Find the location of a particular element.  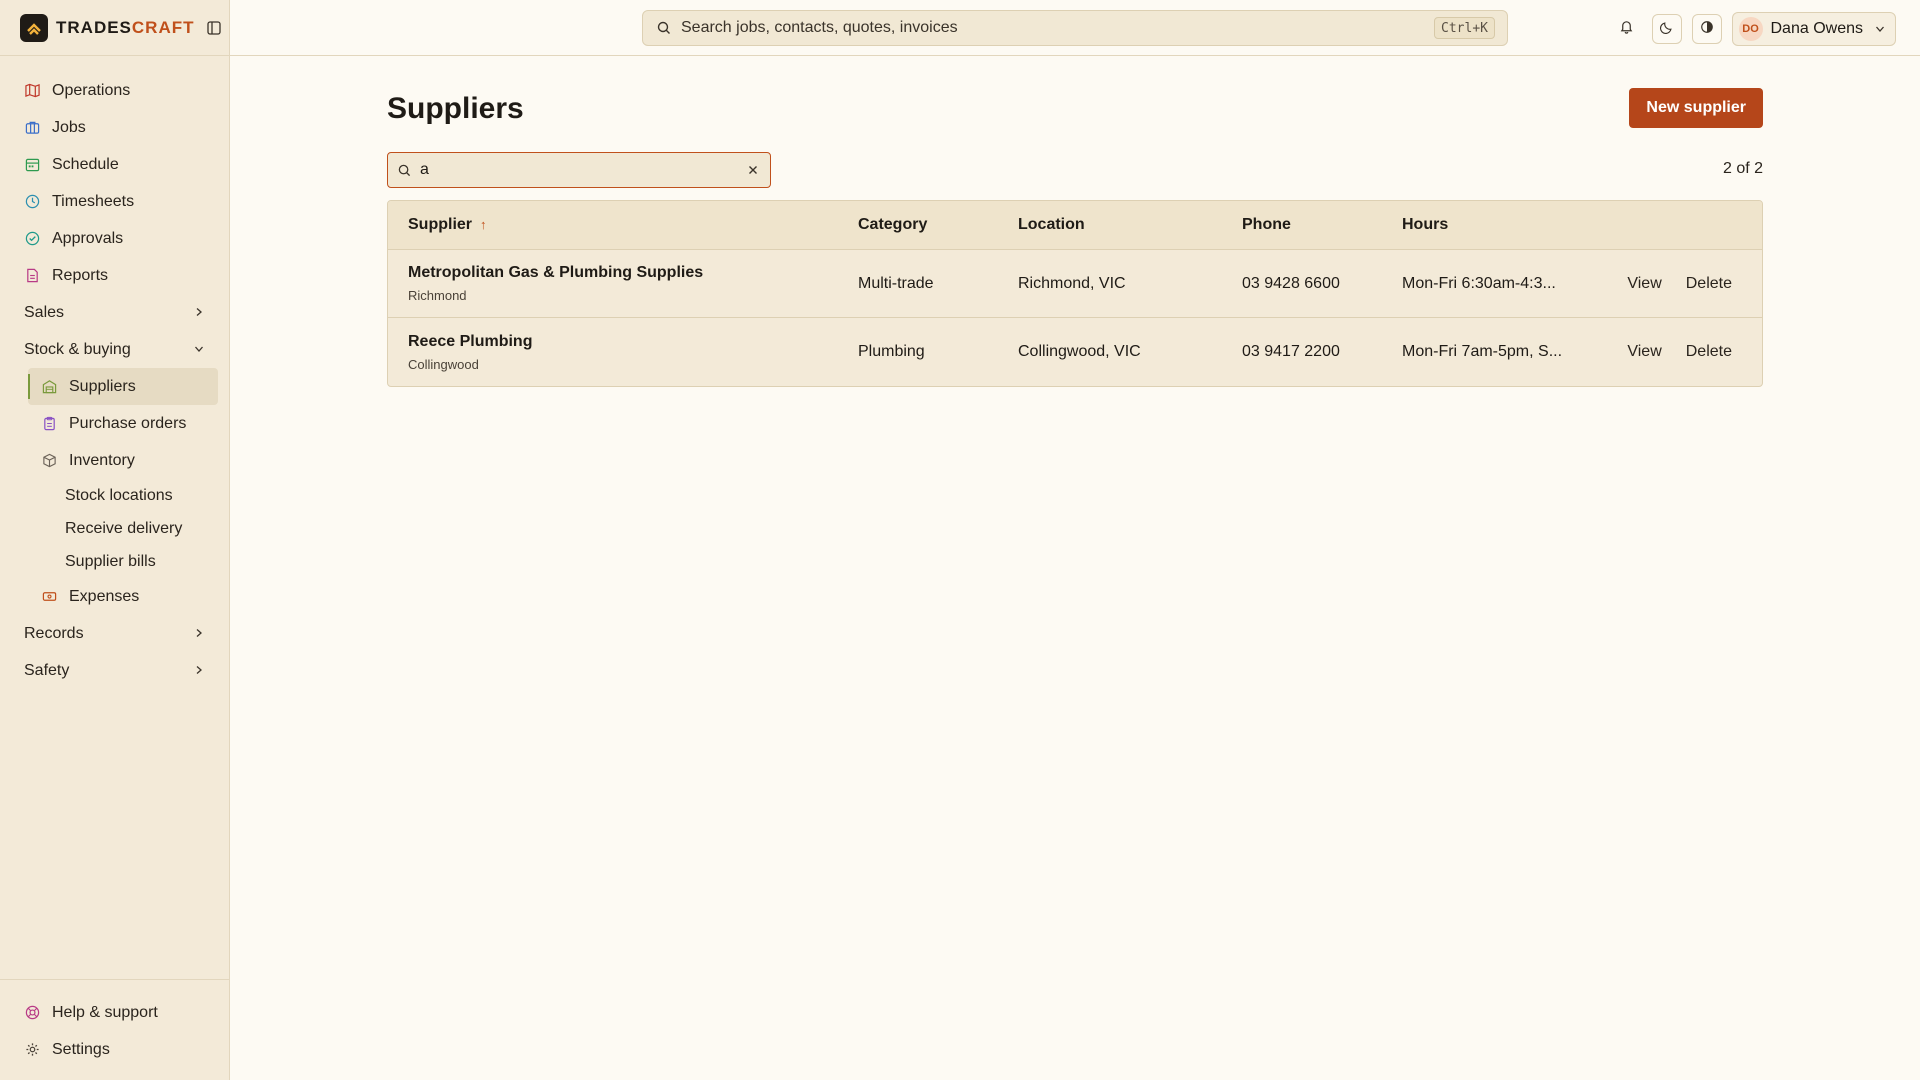

warehouse-icon is located at coordinates (49, 387).